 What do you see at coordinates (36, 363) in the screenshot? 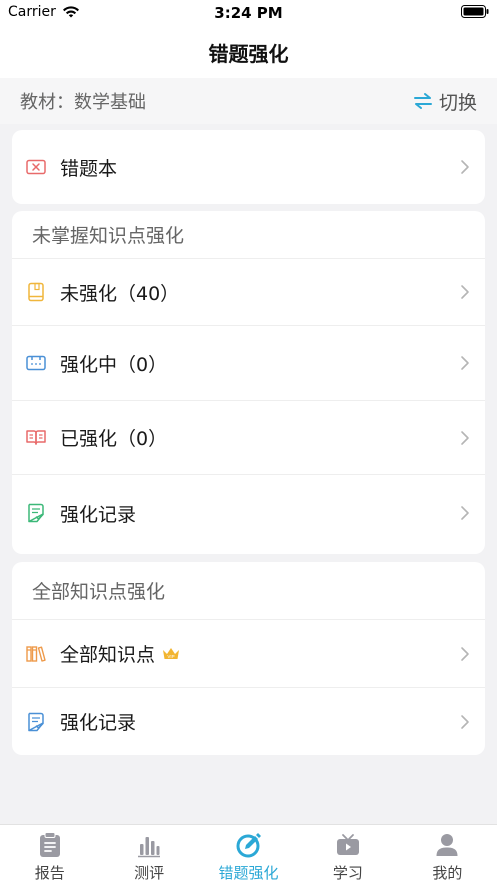
I see `ticket-icon` at bounding box center [36, 363].